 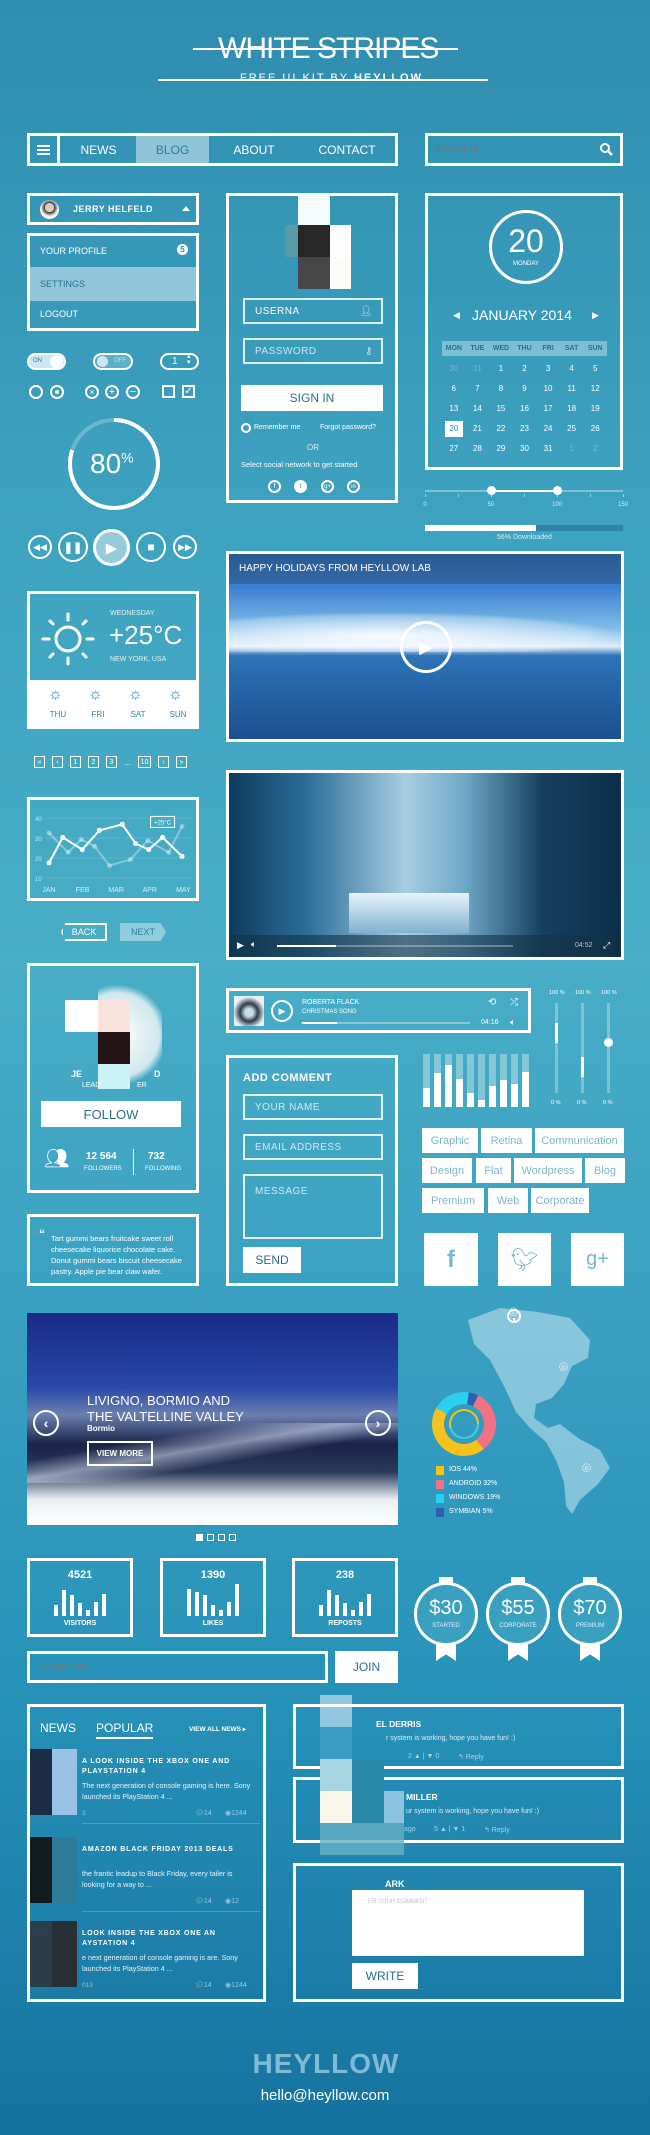 I want to click on calendar-day: 7, so click(x=478, y=389).